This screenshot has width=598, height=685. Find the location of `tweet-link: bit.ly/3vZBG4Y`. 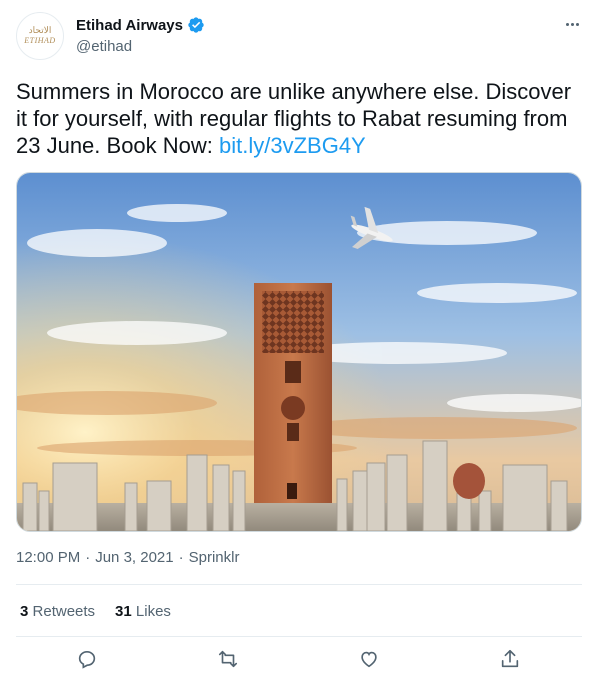

tweet-link: bit.ly/3vZBG4Y is located at coordinates (292, 145).